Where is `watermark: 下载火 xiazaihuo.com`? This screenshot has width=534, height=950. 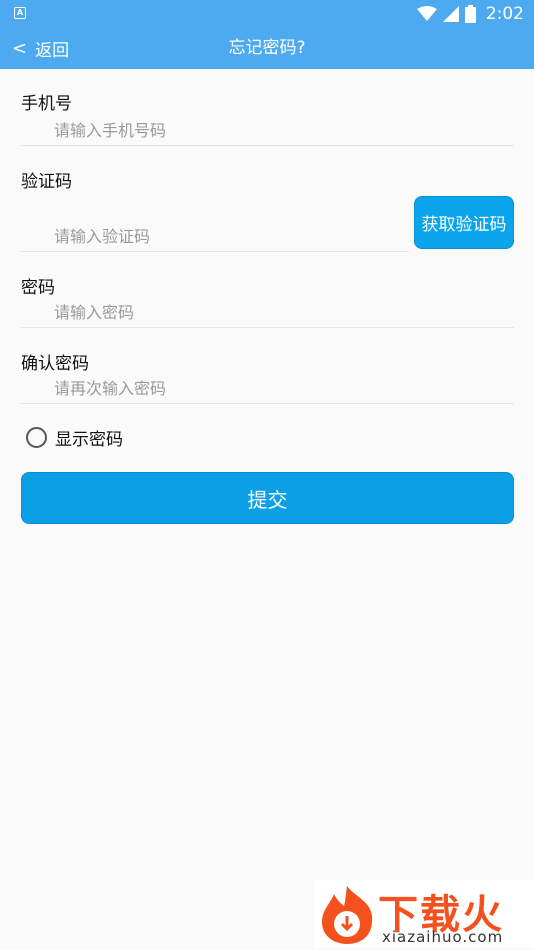
watermark: 下载火 xiazaihuo.com is located at coordinates (424, 914).